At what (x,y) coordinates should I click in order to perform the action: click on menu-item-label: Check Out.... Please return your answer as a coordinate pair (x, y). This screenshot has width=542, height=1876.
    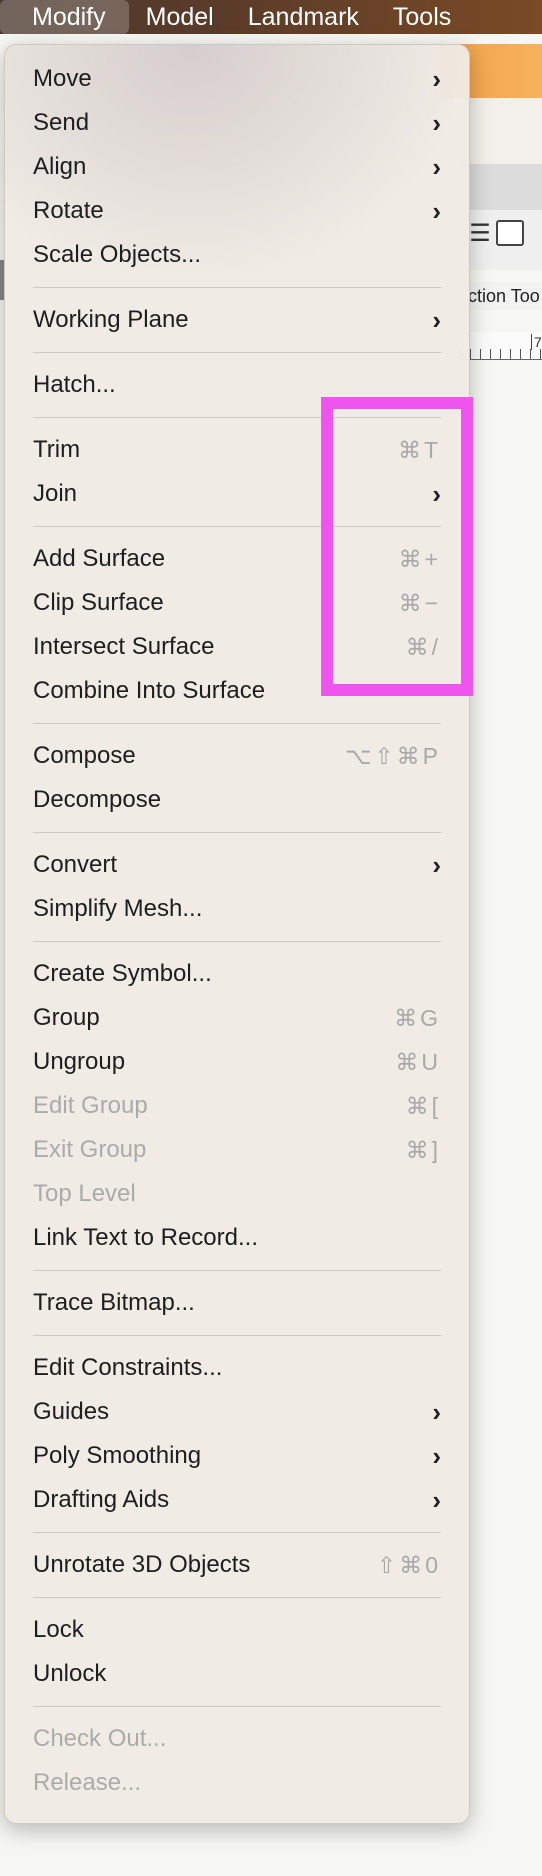
    Looking at the image, I should click on (100, 1738).